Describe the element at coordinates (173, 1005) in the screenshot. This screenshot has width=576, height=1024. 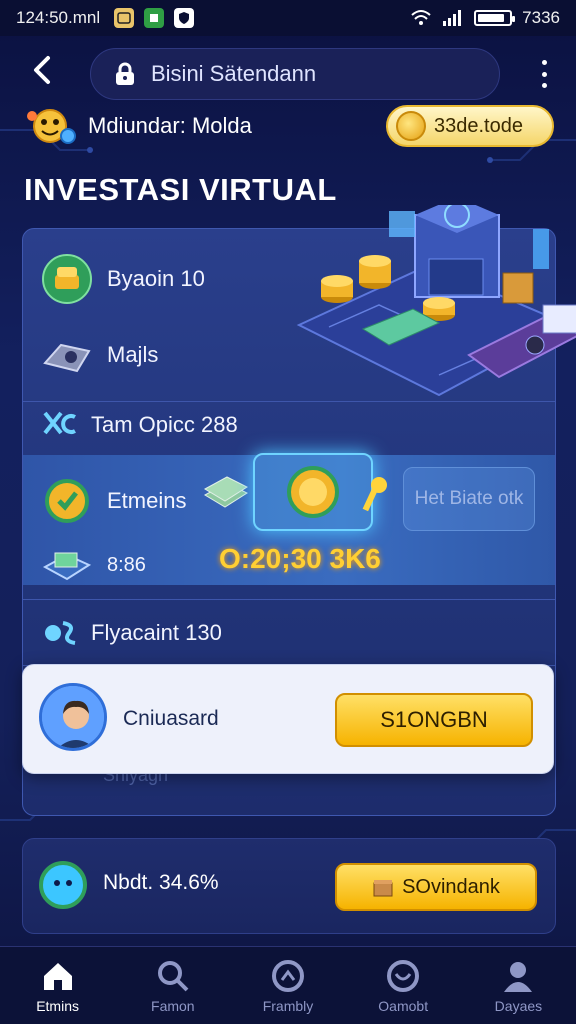
I see `nav-label: Famon` at that location.